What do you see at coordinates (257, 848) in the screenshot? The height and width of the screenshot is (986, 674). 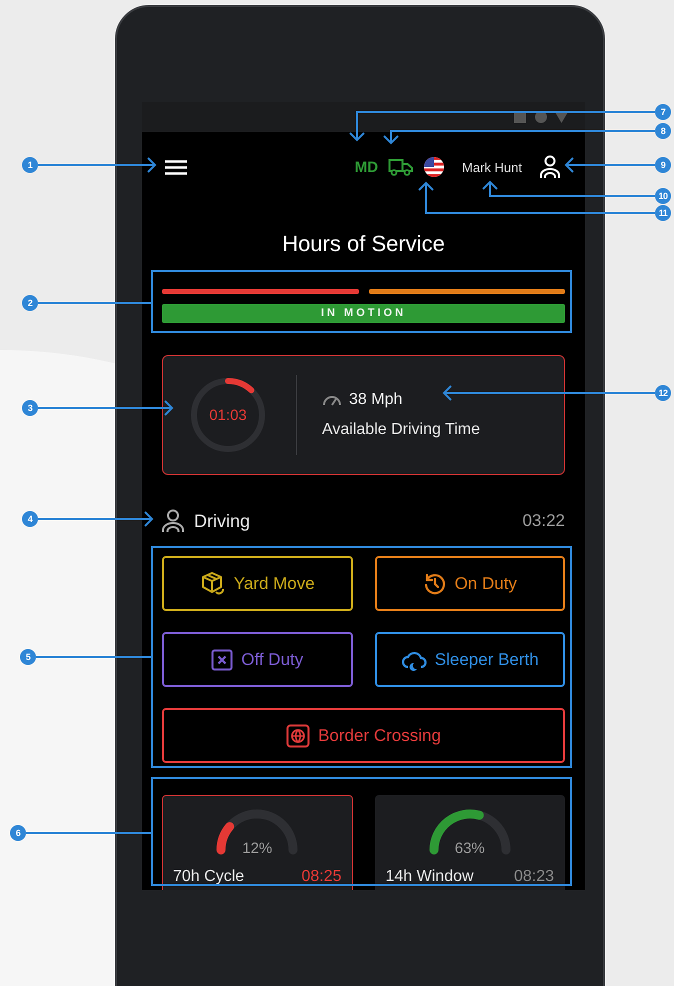 I see `gauge-percent: 12%` at bounding box center [257, 848].